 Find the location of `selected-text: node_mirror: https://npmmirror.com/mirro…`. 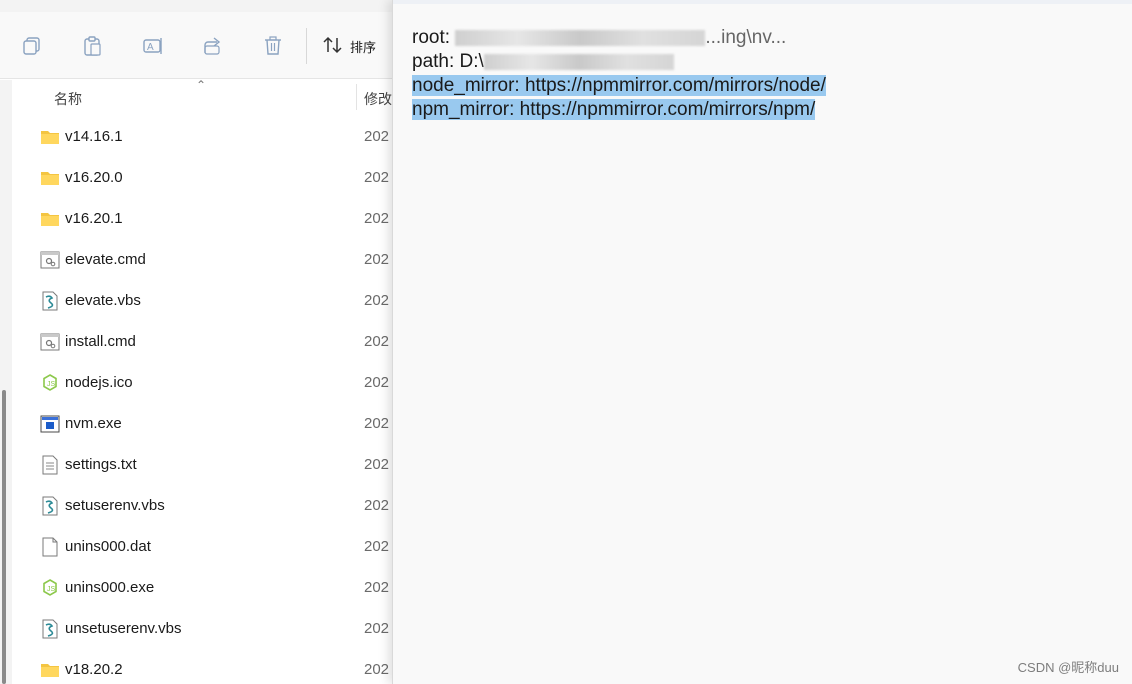

selected-text: node_mirror: https://npmmirror.com/mirro… is located at coordinates (619, 85).